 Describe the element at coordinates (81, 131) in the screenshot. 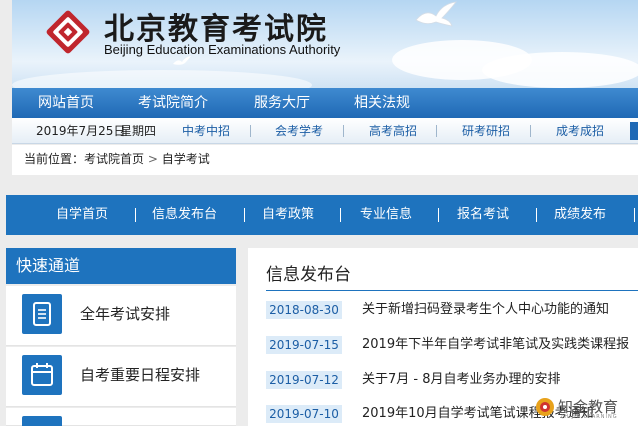

I see `current-date: 2019年7月25日` at that location.